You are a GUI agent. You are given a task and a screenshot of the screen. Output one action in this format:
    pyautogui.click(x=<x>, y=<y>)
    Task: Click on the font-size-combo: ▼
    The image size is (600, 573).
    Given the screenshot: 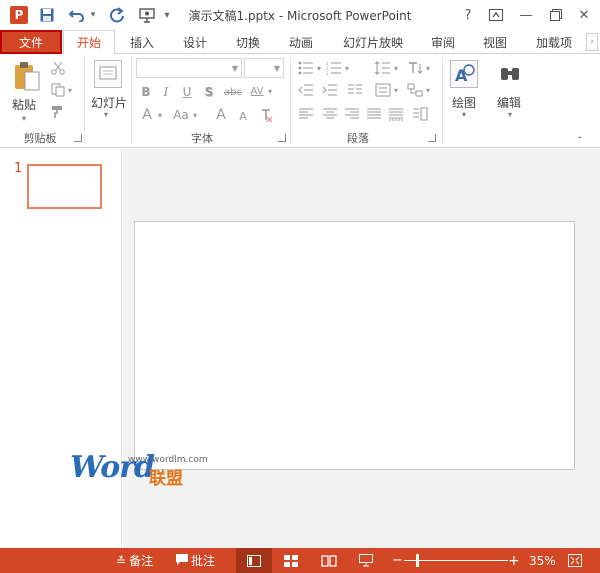 What is the action you would take?
    pyautogui.click(x=264, y=68)
    